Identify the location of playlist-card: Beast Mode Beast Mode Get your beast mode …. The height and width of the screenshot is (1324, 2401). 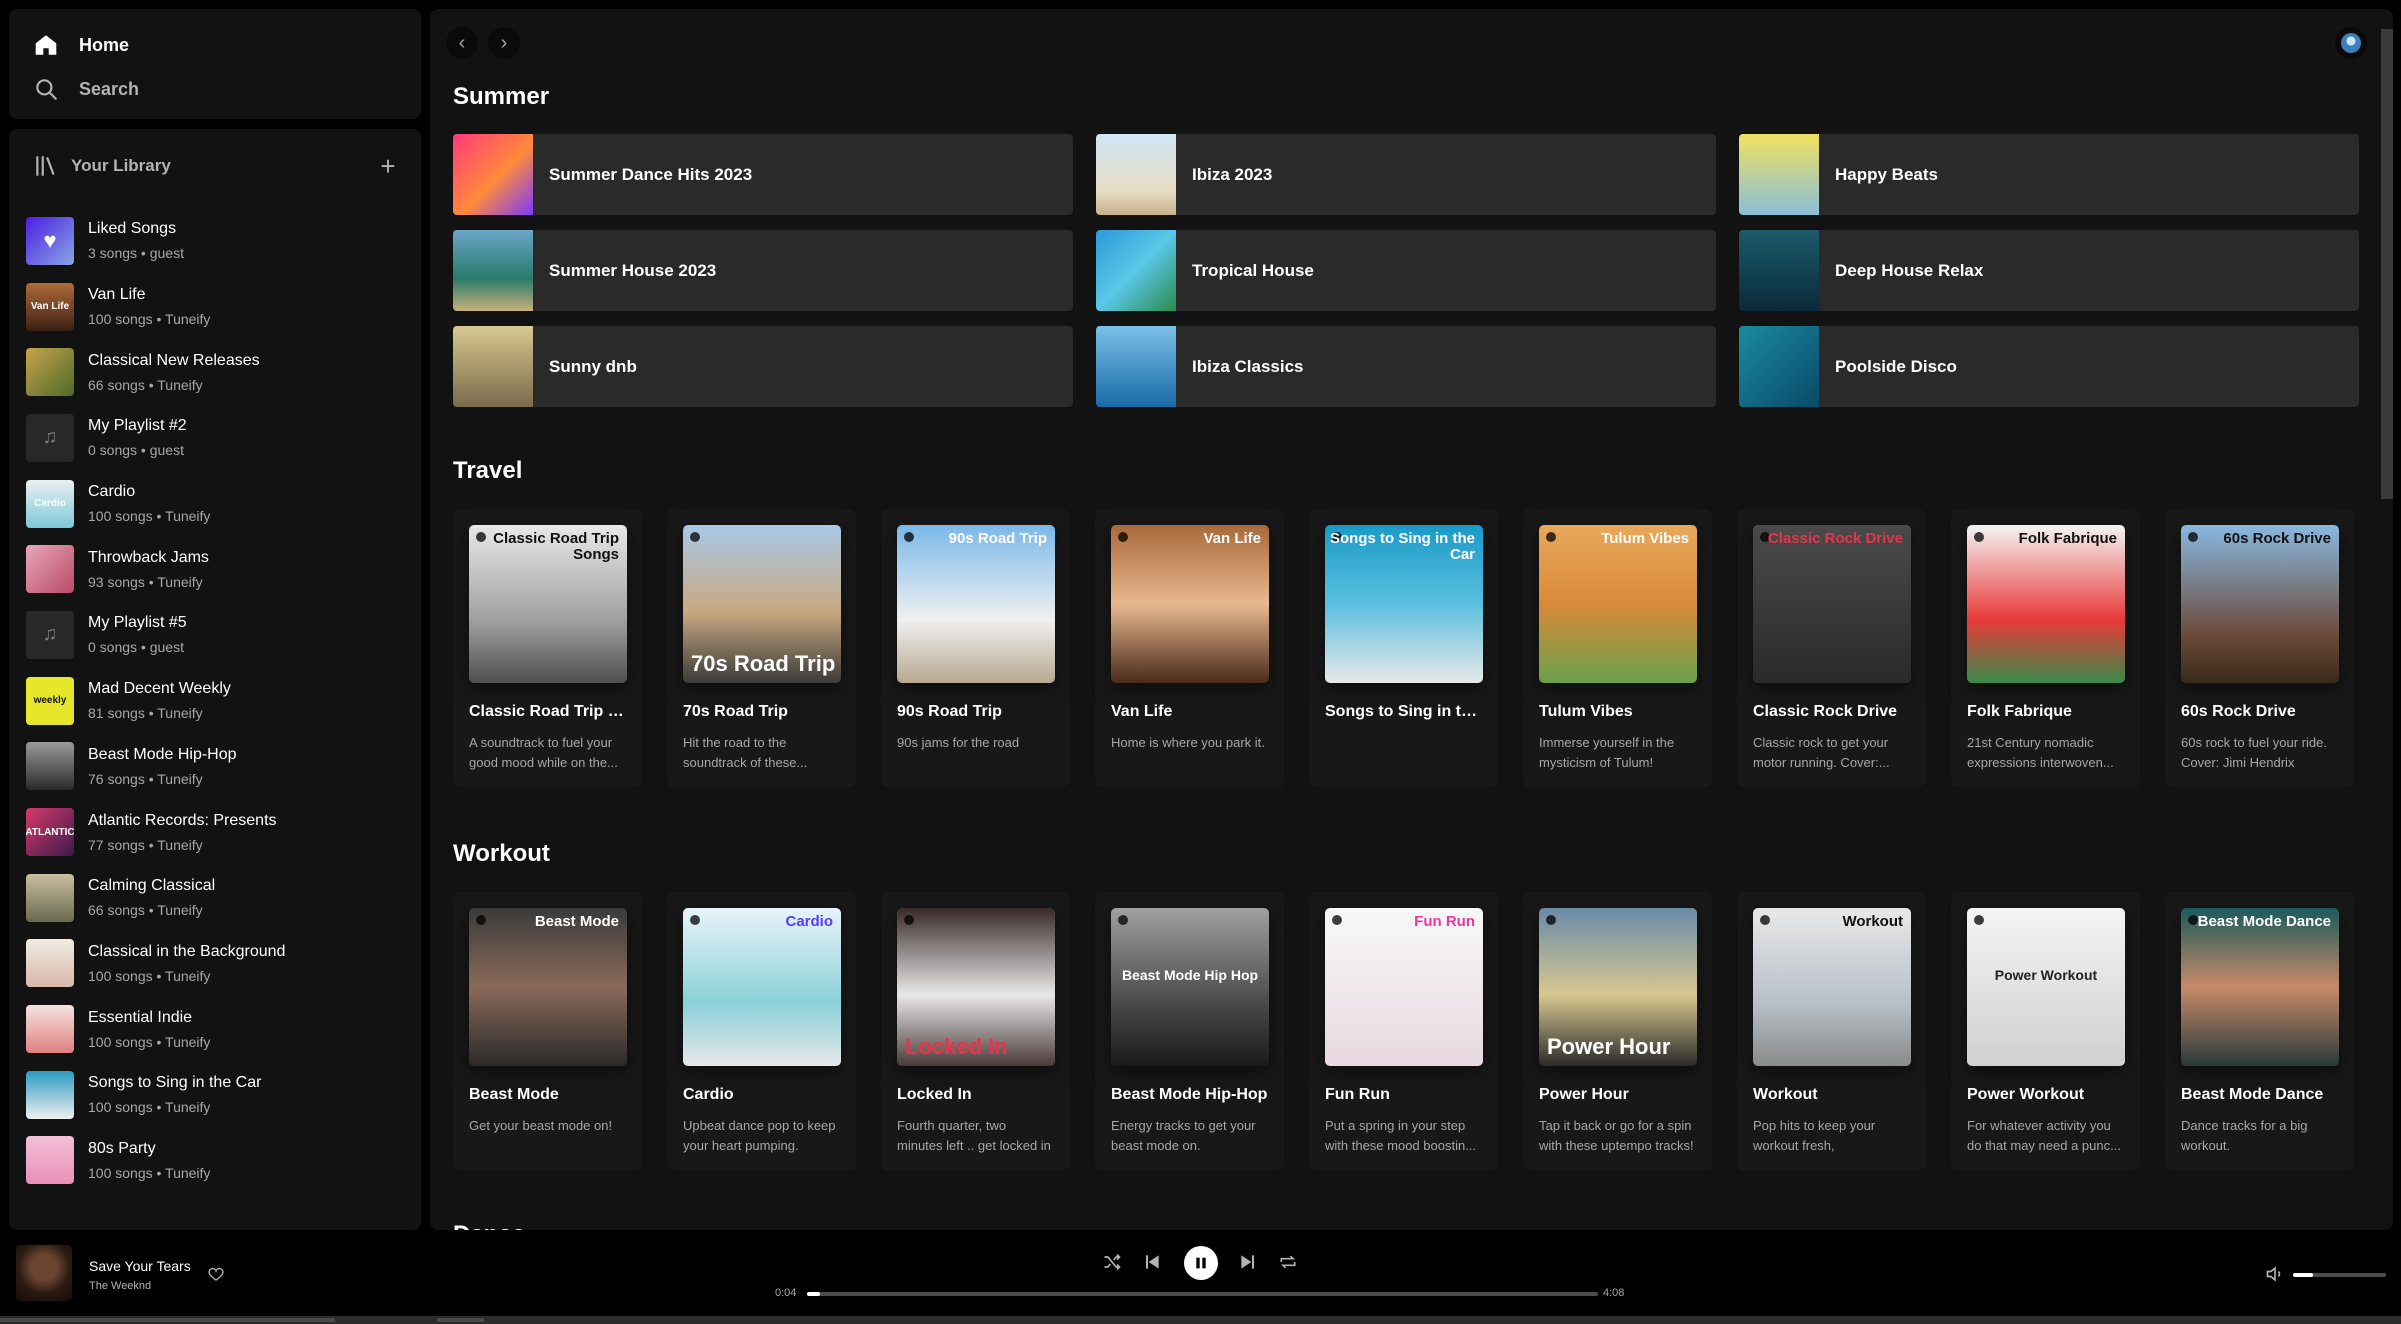
(547, 1031).